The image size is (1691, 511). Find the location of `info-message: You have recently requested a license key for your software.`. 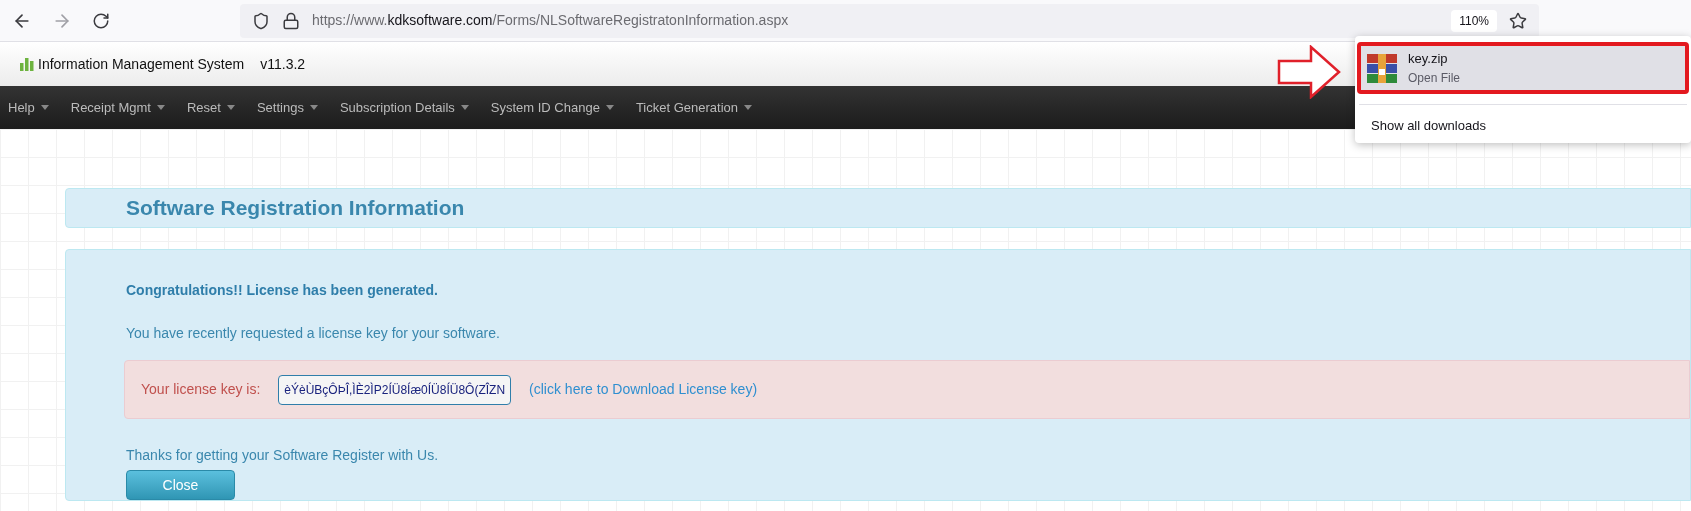

info-message: You have recently requested a license key for your software. is located at coordinates (313, 333).